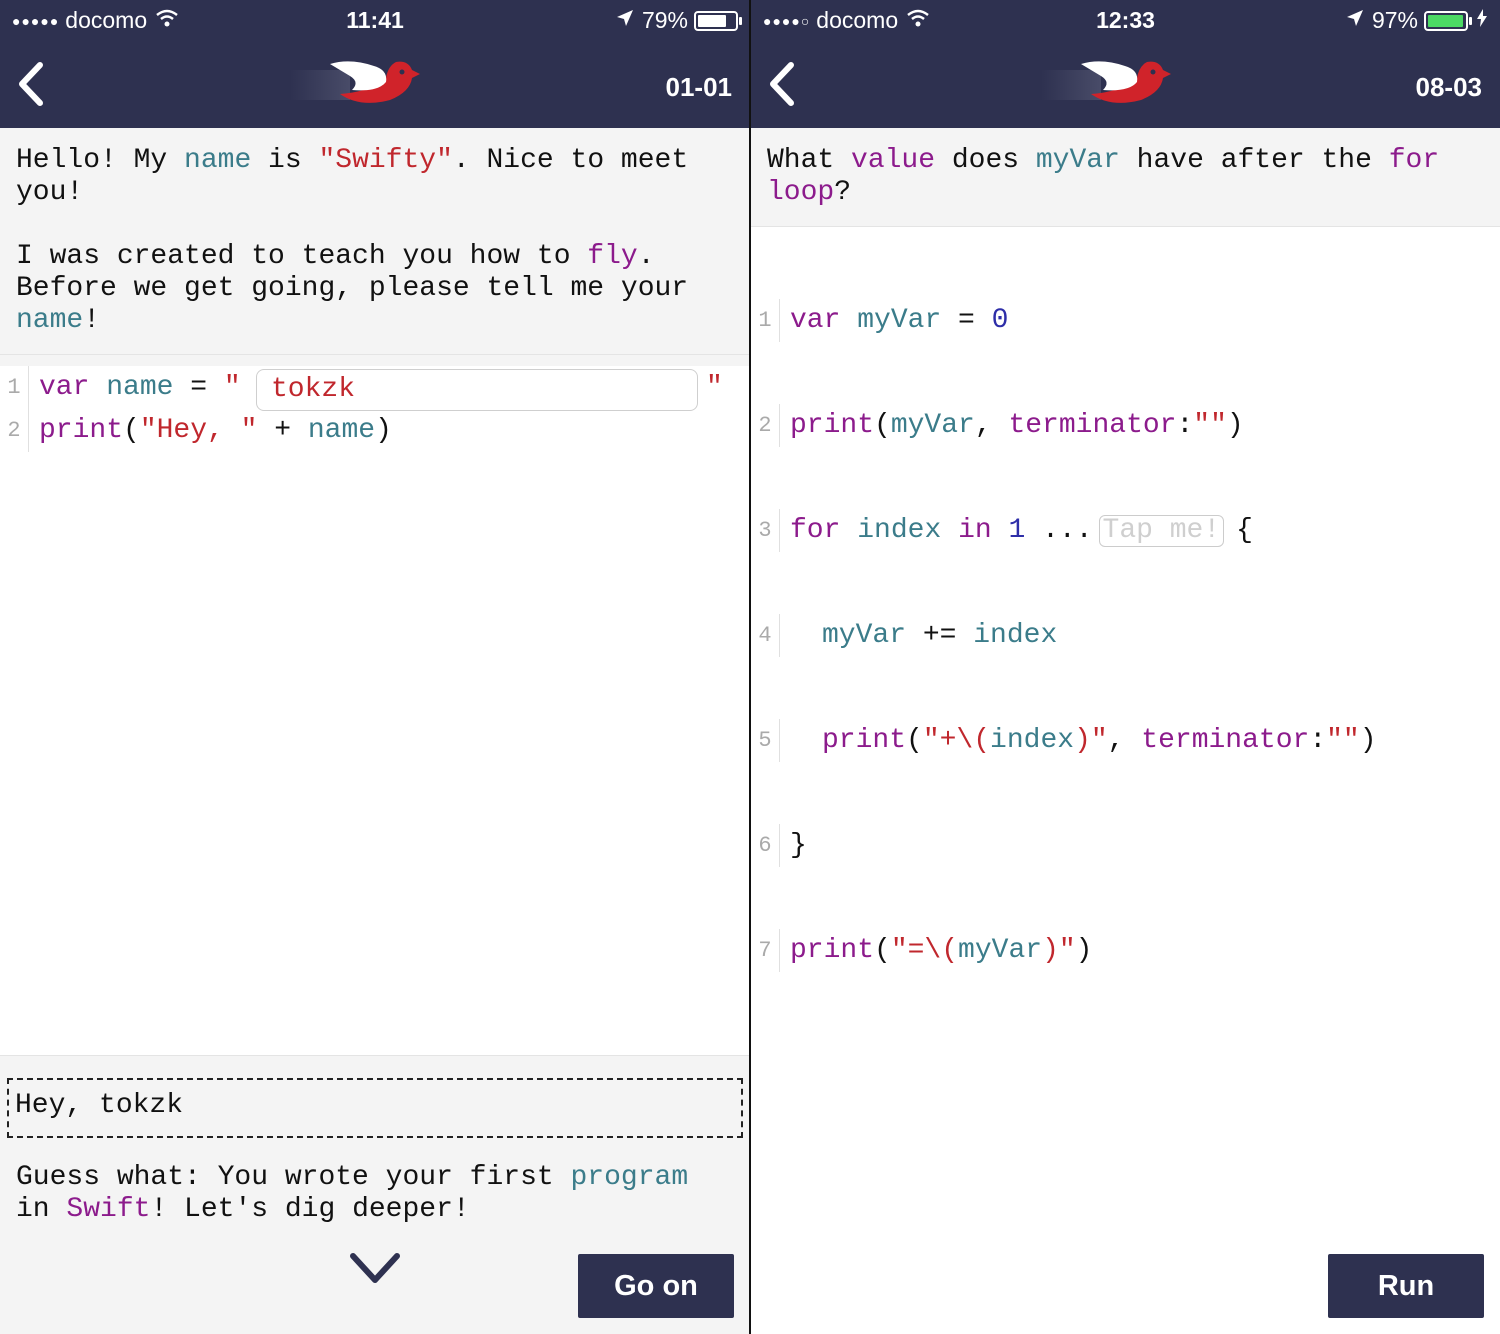 The height and width of the screenshot is (1334, 1500). What do you see at coordinates (1414, 160) in the screenshot?
I see `prompt-keyword: for` at bounding box center [1414, 160].